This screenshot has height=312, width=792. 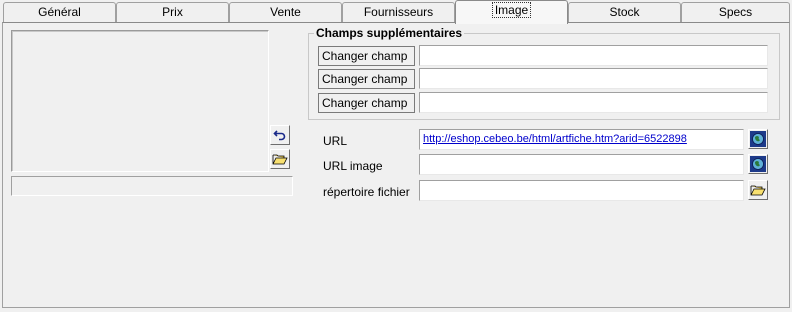 I want to click on tab-label: Fournisseurs, so click(x=398, y=12).